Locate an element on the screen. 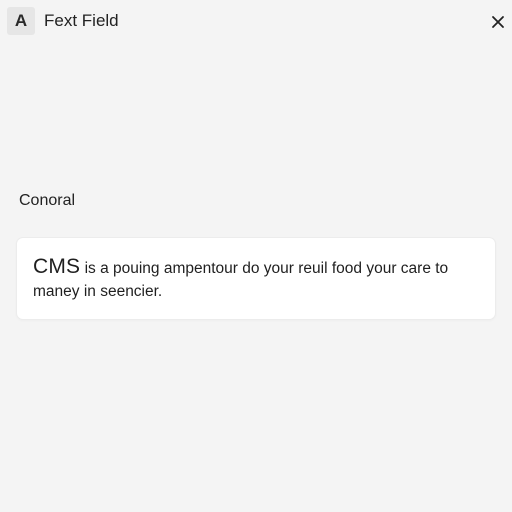 Image resolution: width=512 pixels, height=512 pixels. panel-title: Fext Field is located at coordinates (81, 20).